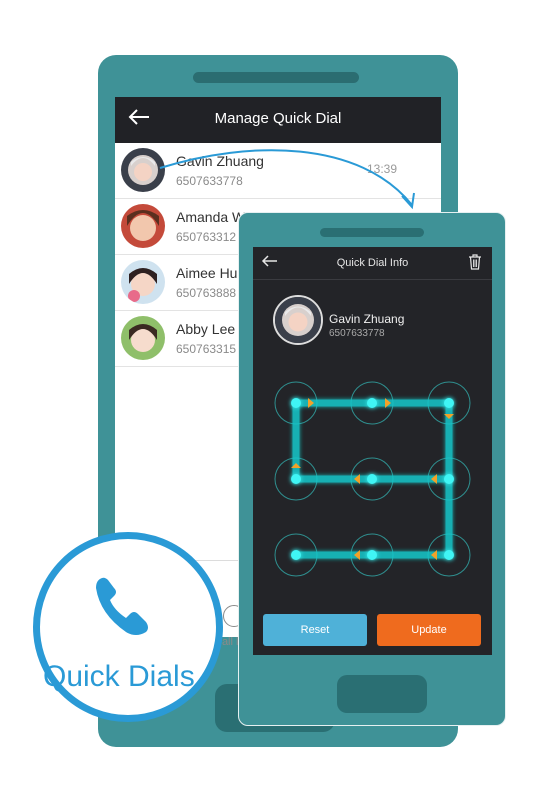 This screenshot has height=800, width=540. Describe the element at coordinates (429, 630) in the screenshot. I see `update-button: Update` at that location.